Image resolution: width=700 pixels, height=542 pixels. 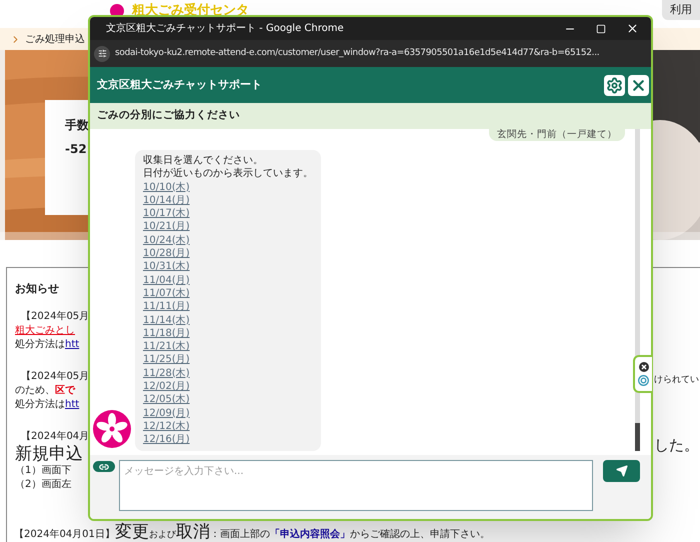 I want to click on notice-text: （2）画面左, so click(x=43, y=485).